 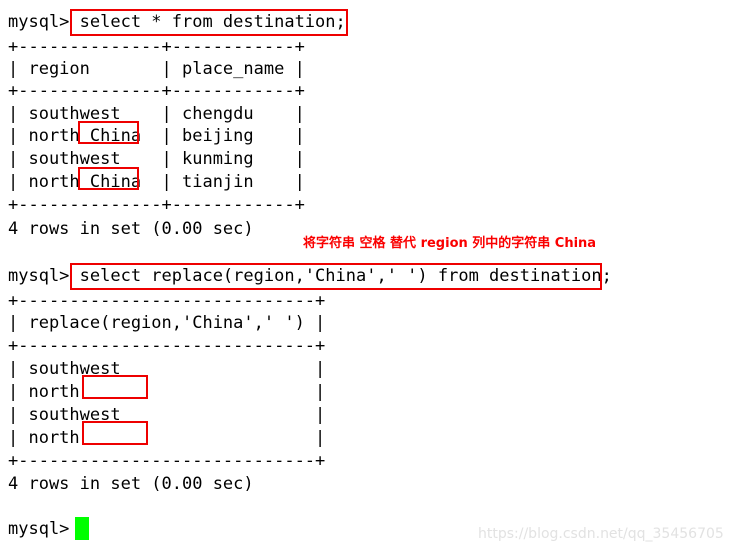 What do you see at coordinates (156, 182) in the screenshot?
I see `table-1-row: | north China | tianjin |` at bounding box center [156, 182].